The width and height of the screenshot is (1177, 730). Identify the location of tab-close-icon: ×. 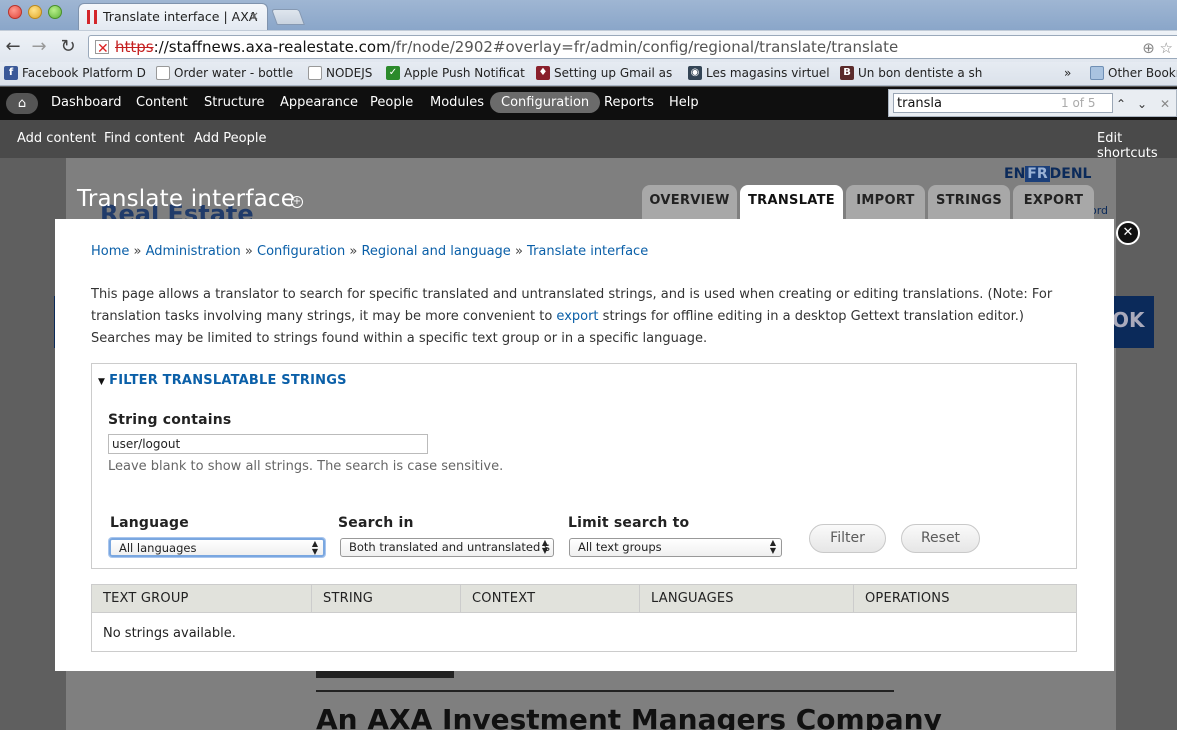
(254, 16).